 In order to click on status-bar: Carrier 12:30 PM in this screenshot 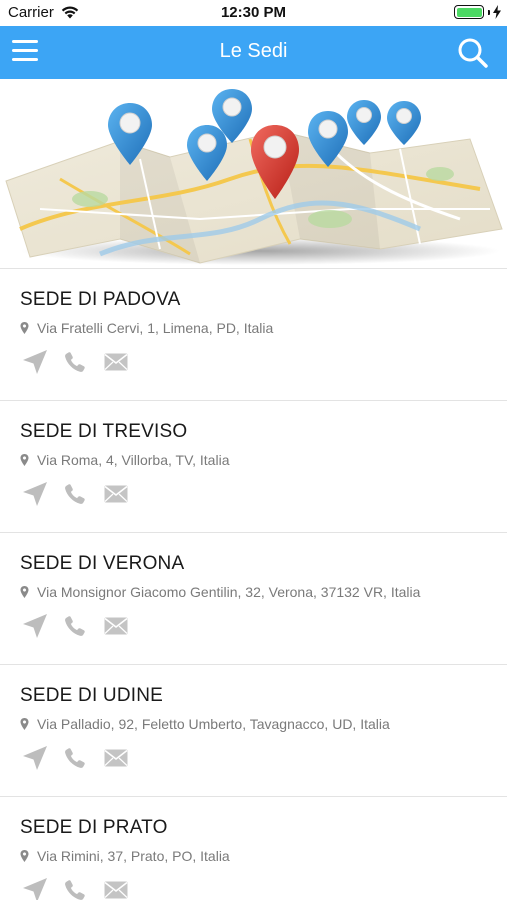, I will do `click(253, 13)`.